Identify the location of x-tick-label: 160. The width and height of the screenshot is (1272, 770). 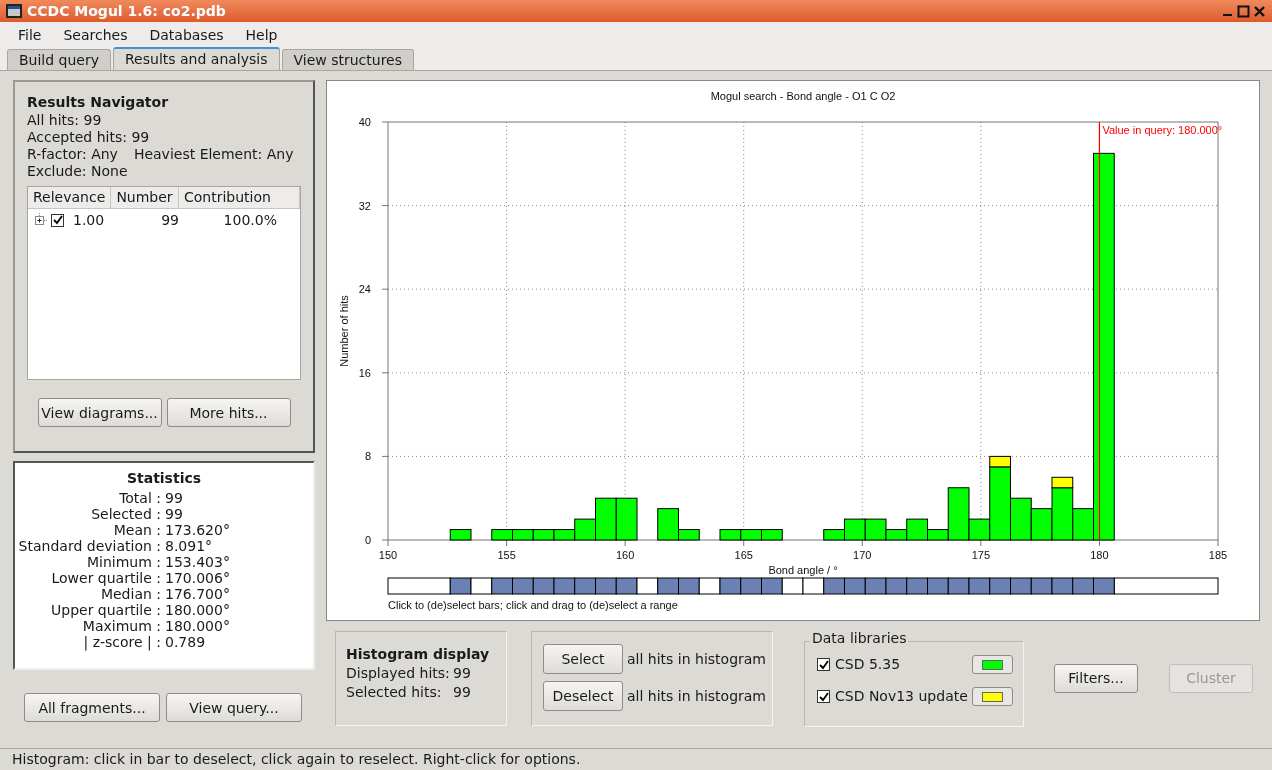
(625, 555).